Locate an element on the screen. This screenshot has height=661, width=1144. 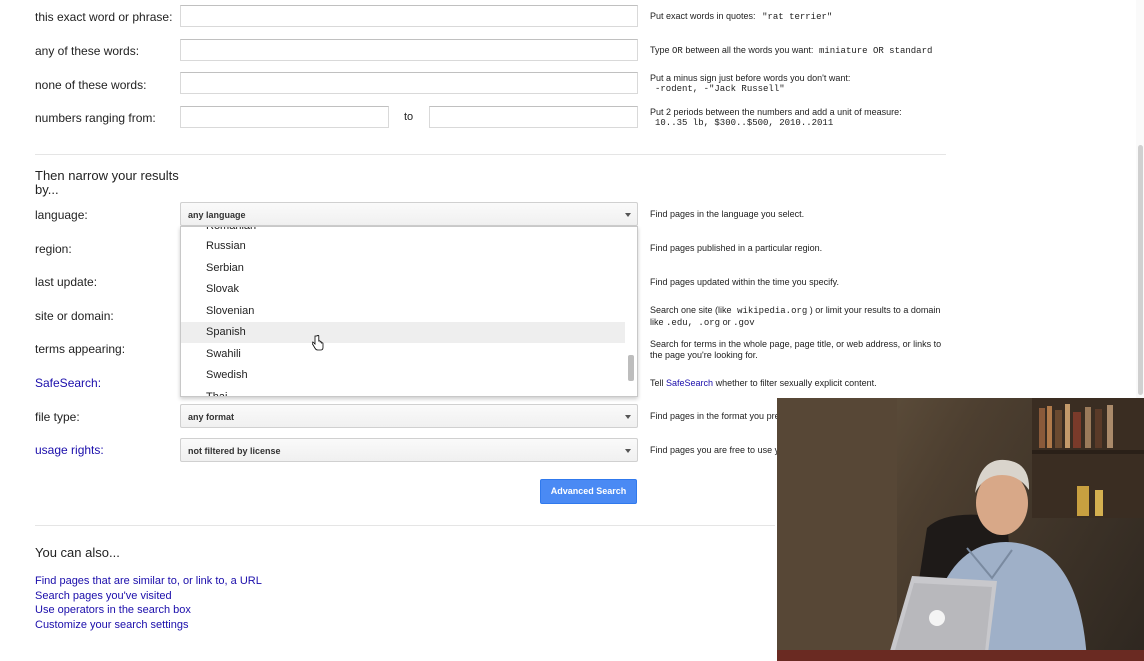
usage-rights-label: usage rights: is located at coordinates (69, 450).